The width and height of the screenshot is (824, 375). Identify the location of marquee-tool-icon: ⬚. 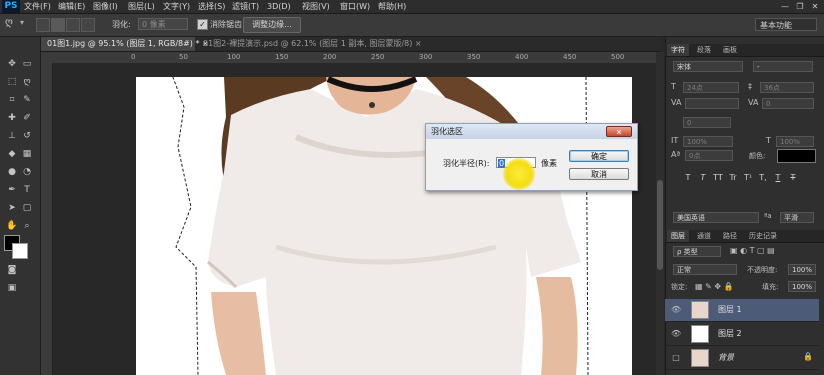
(12, 82).